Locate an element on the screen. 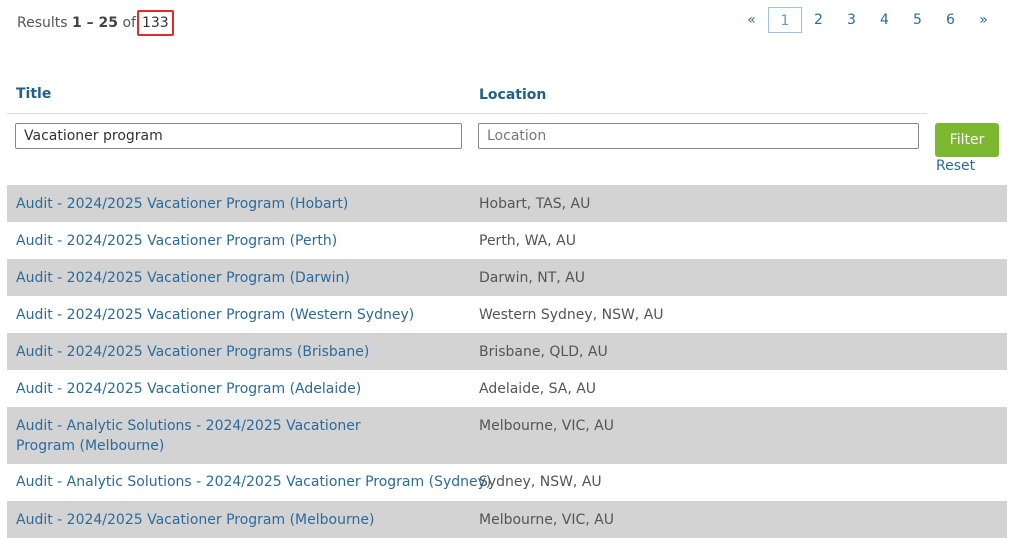  results-of-label: of is located at coordinates (129, 23).